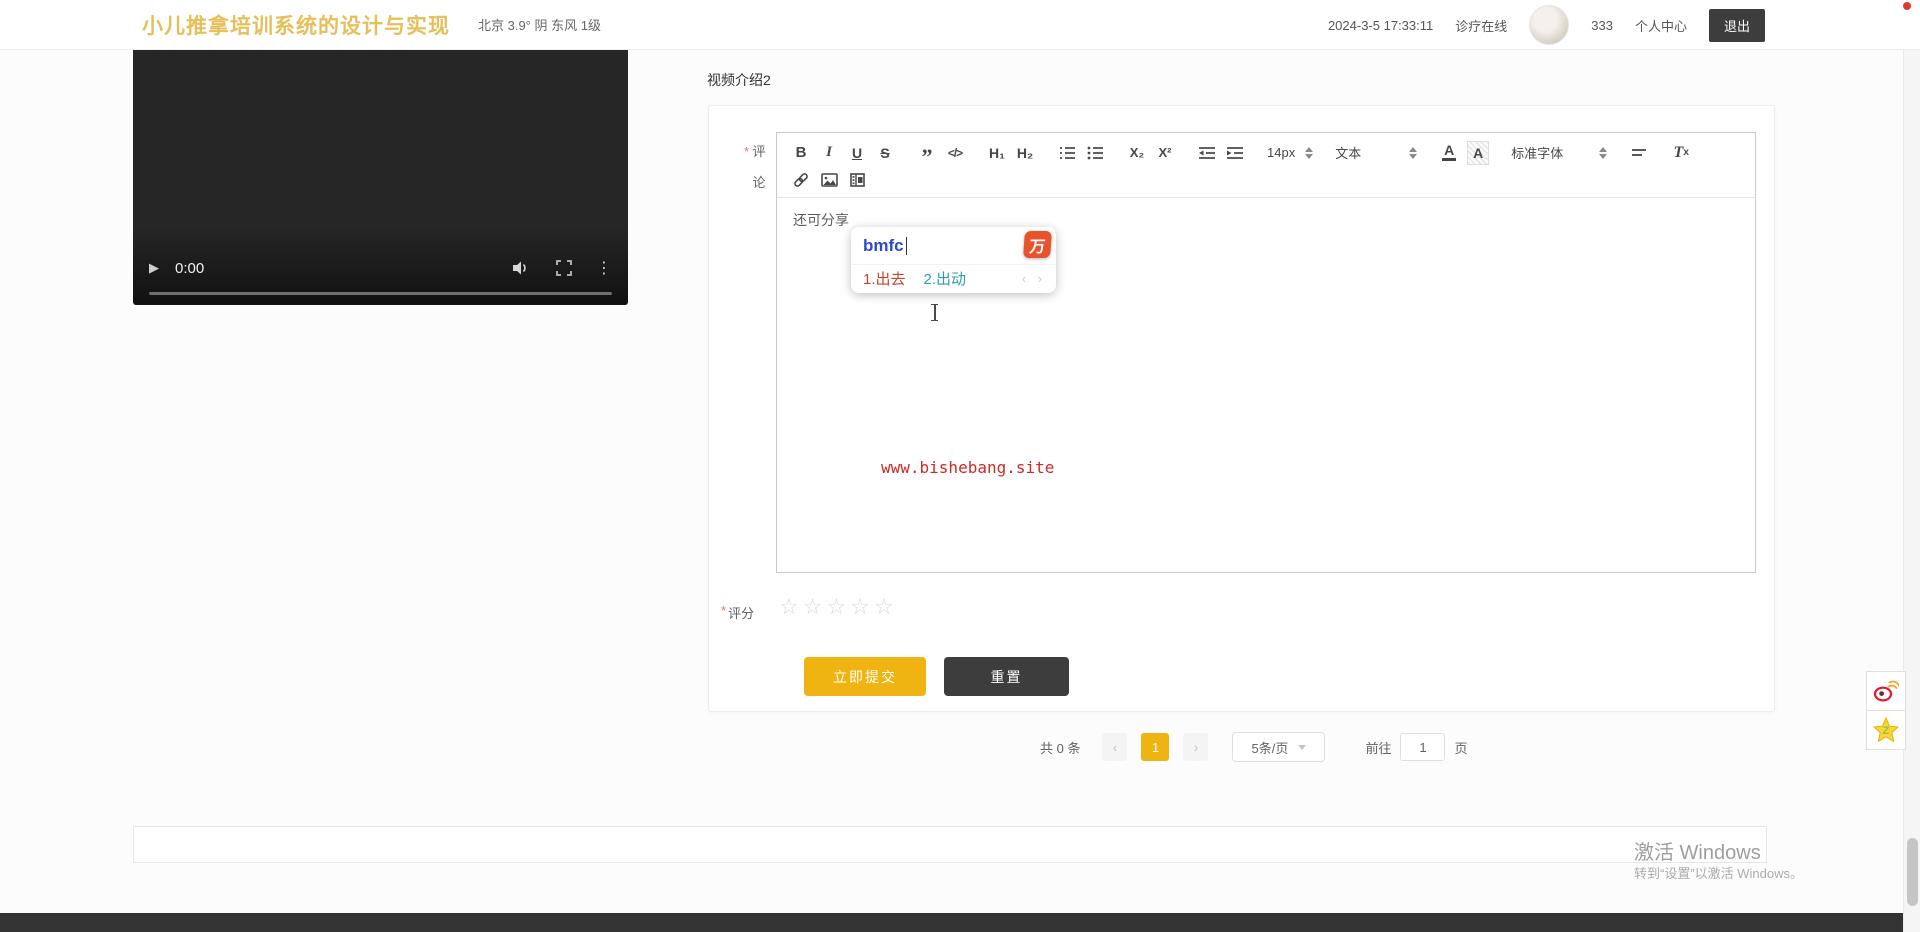 This screenshot has width=1920, height=932. I want to click on comment-label-text: 评论, so click(759, 167).